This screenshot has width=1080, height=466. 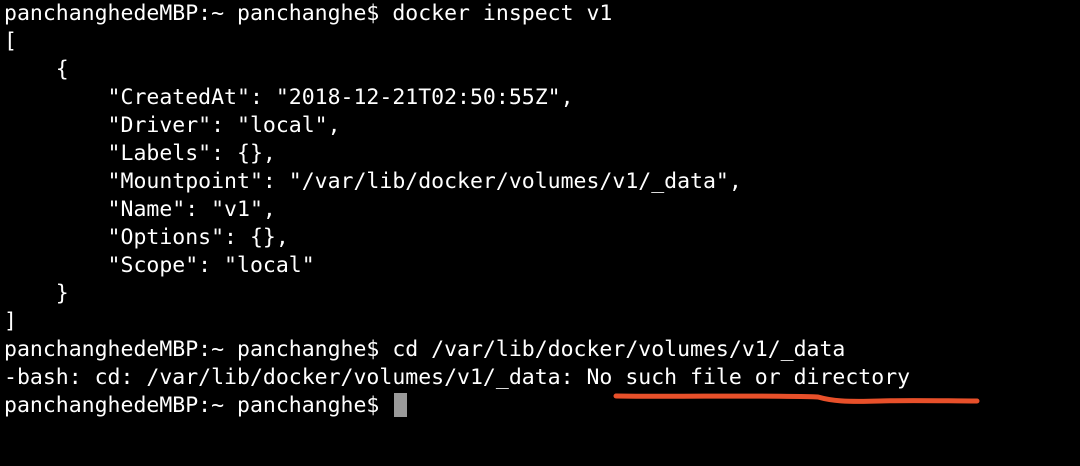 I want to click on terminal-prompt: panchanghedeMBP:~ panchanghe$, so click(x=198, y=405).